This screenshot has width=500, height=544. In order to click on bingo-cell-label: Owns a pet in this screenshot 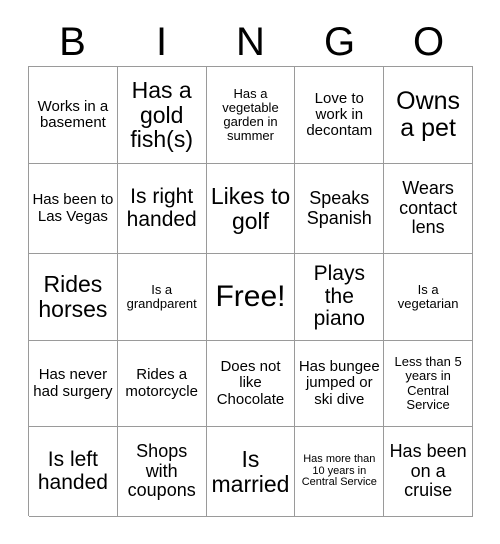, I will do `click(428, 114)`.